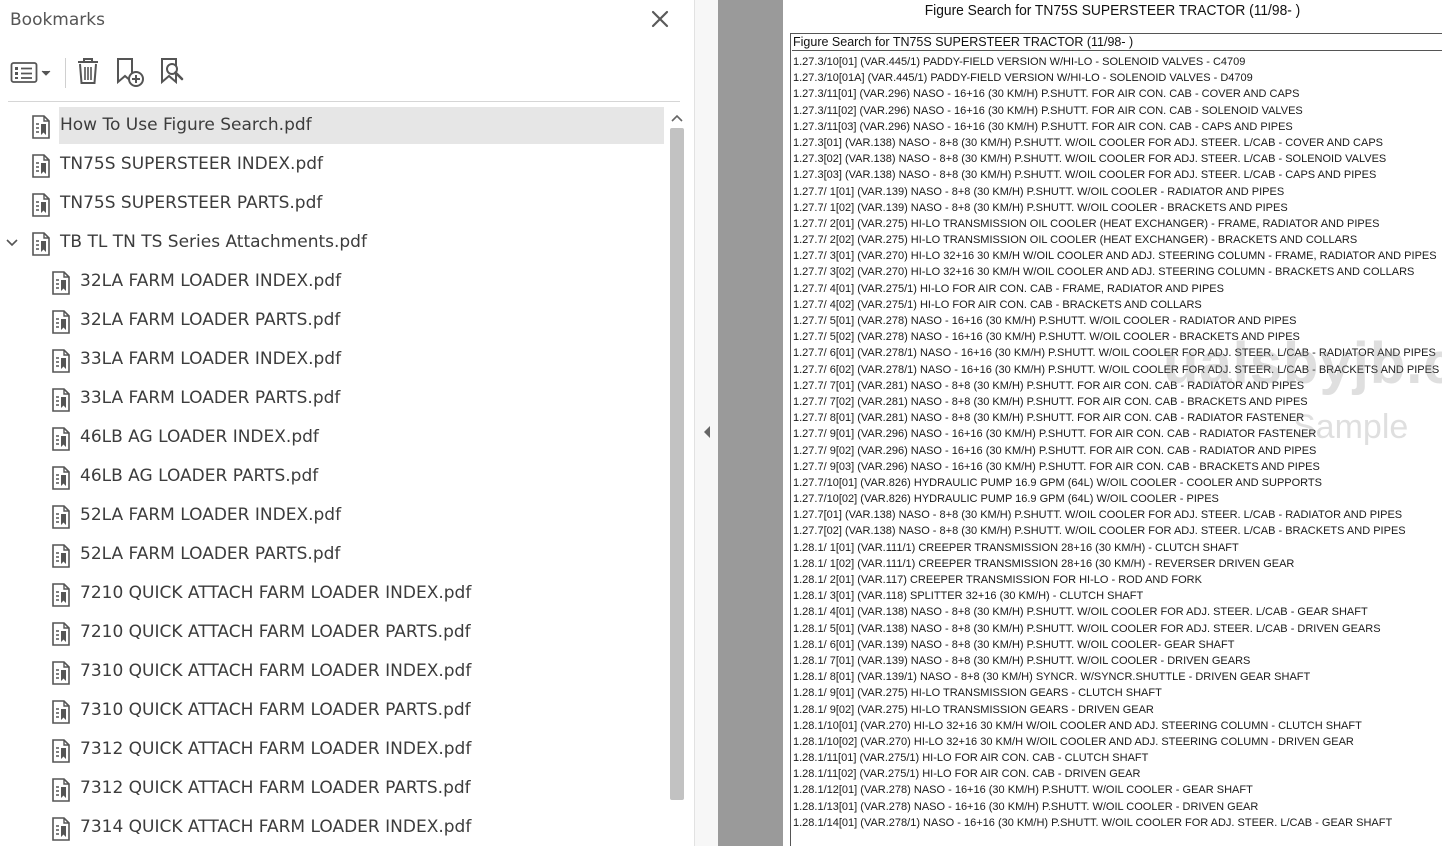  Describe the element at coordinates (332, 671) in the screenshot. I see `bookmark-item: 7310 QUICK ATTACH FARM LOADER INDEX.pdf` at that location.